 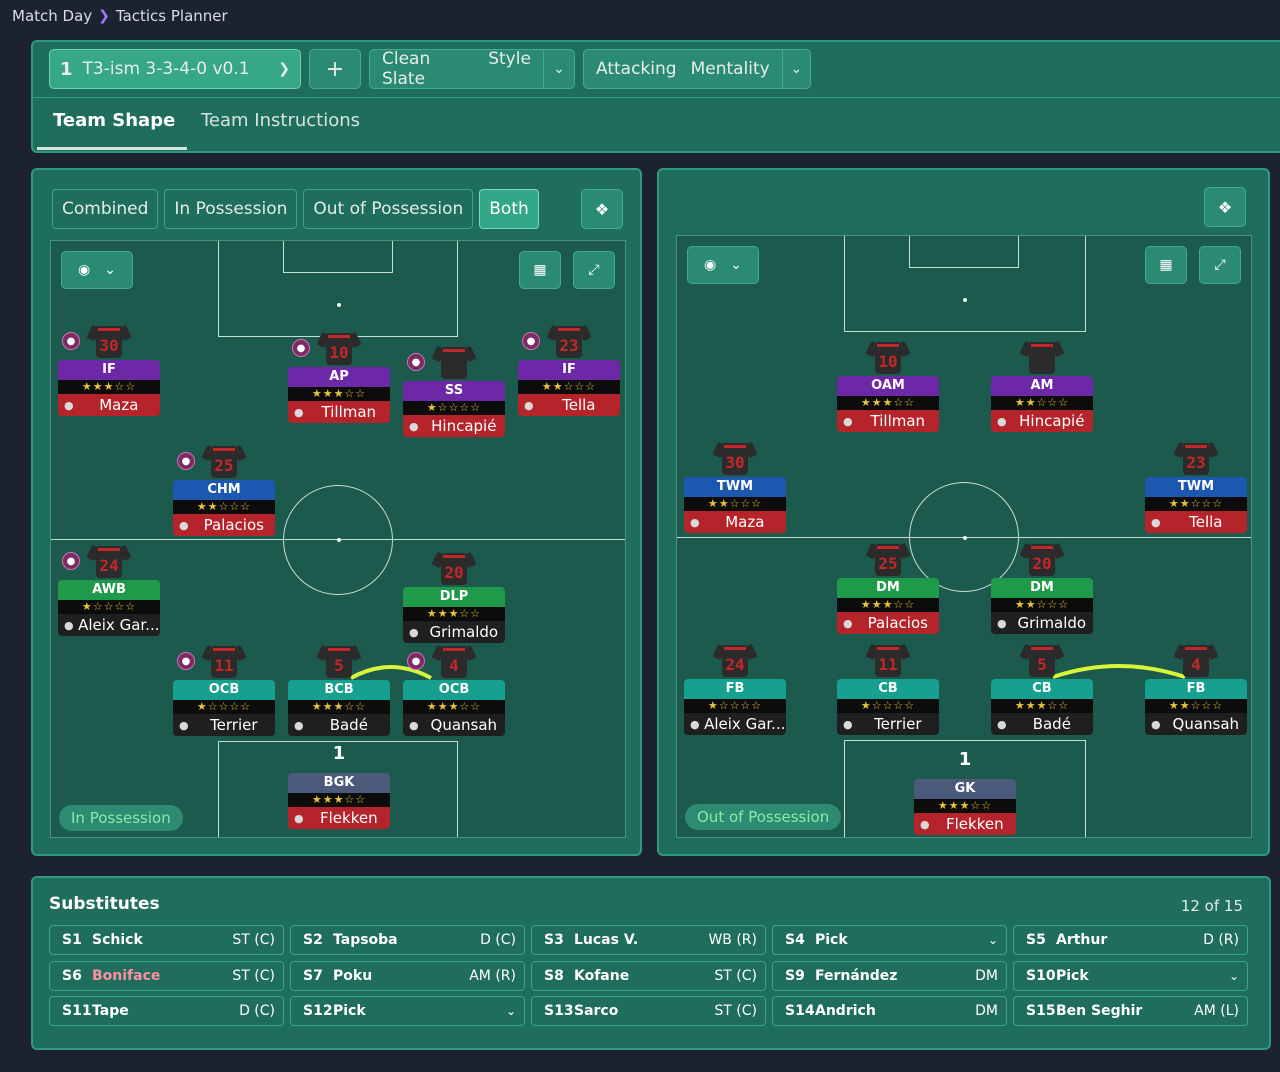 What do you see at coordinates (735, 462) in the screenshot?
I see `shirt-number: 30` at bounding box center [735, 462].